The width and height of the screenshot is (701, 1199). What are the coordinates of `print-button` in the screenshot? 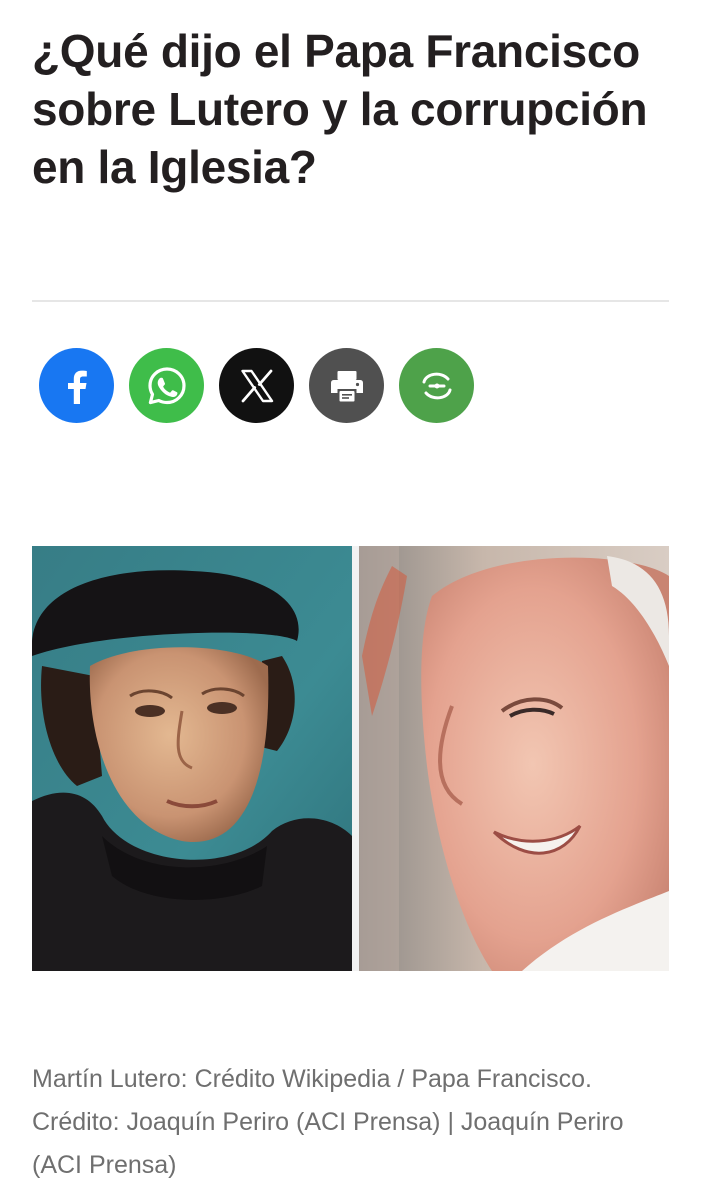 It's located at (346, 385).